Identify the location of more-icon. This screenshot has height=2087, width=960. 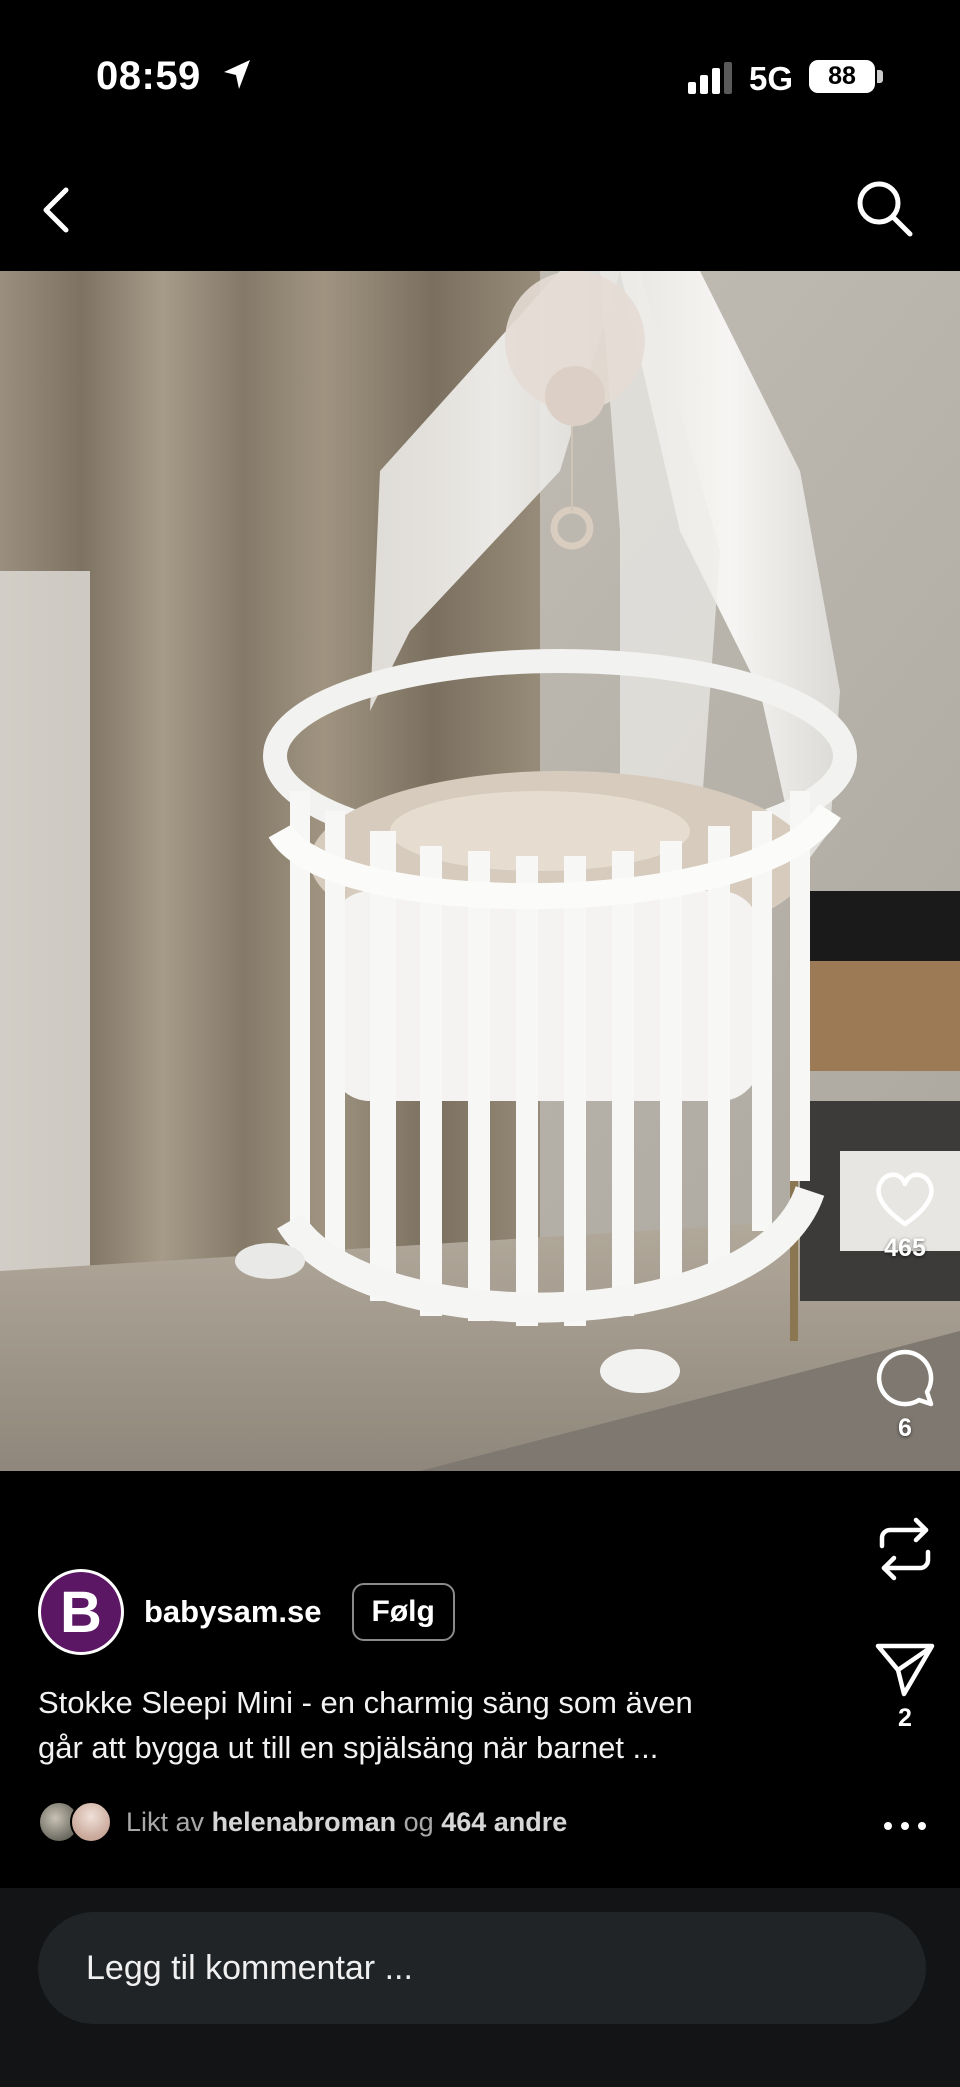
(905, 1826).